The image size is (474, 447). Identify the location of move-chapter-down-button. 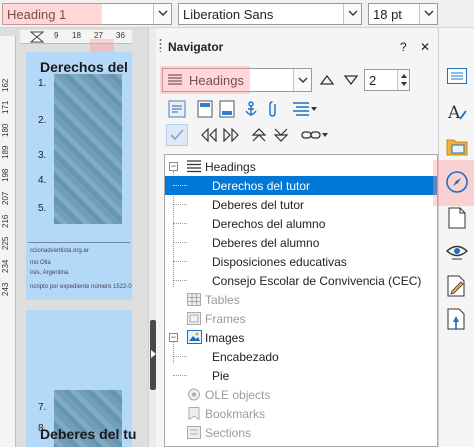
(281, 135).